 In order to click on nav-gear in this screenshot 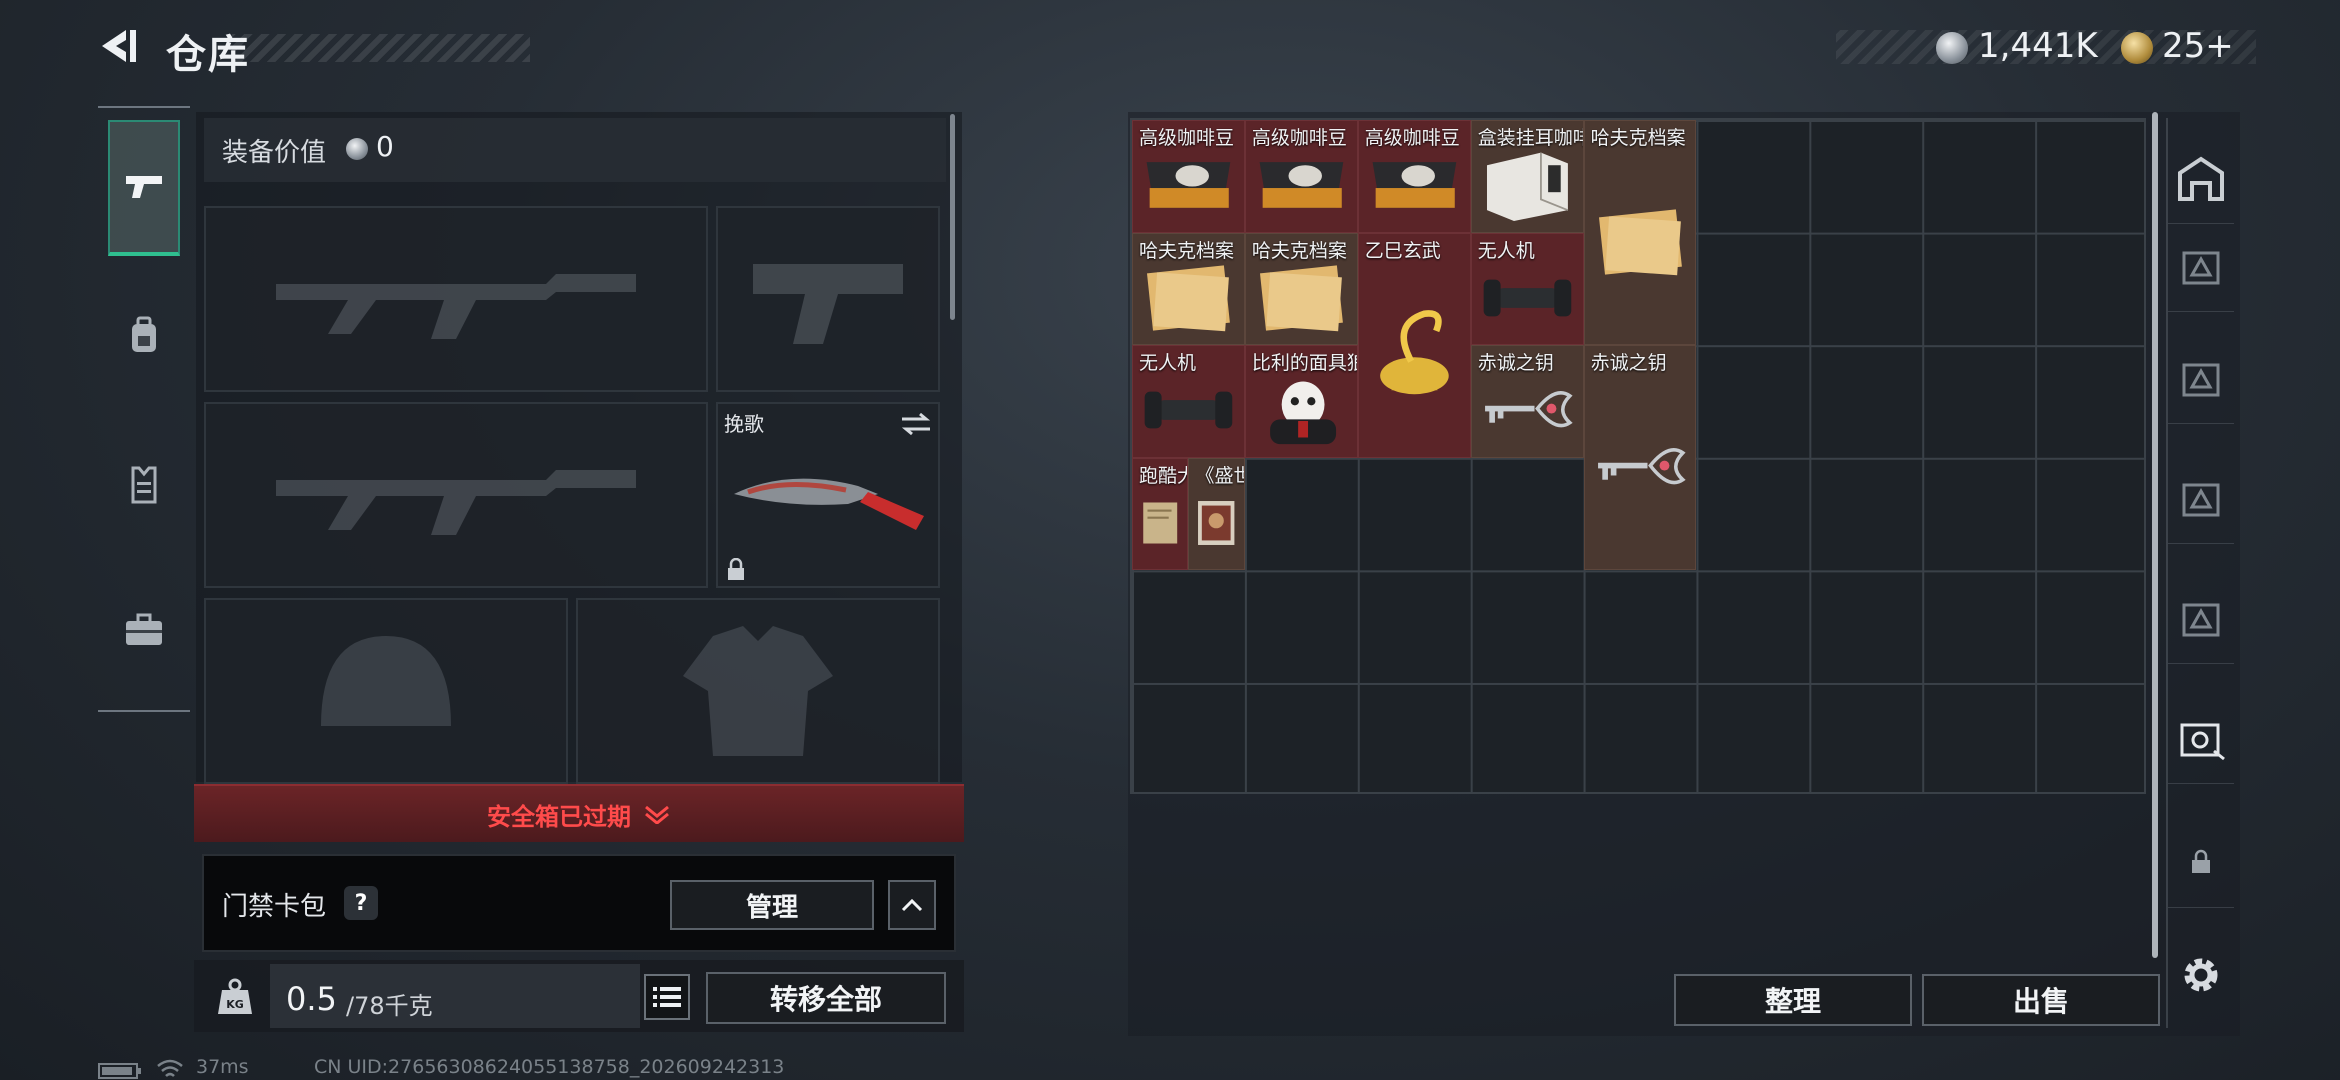, I will do `click(144, 336)`.